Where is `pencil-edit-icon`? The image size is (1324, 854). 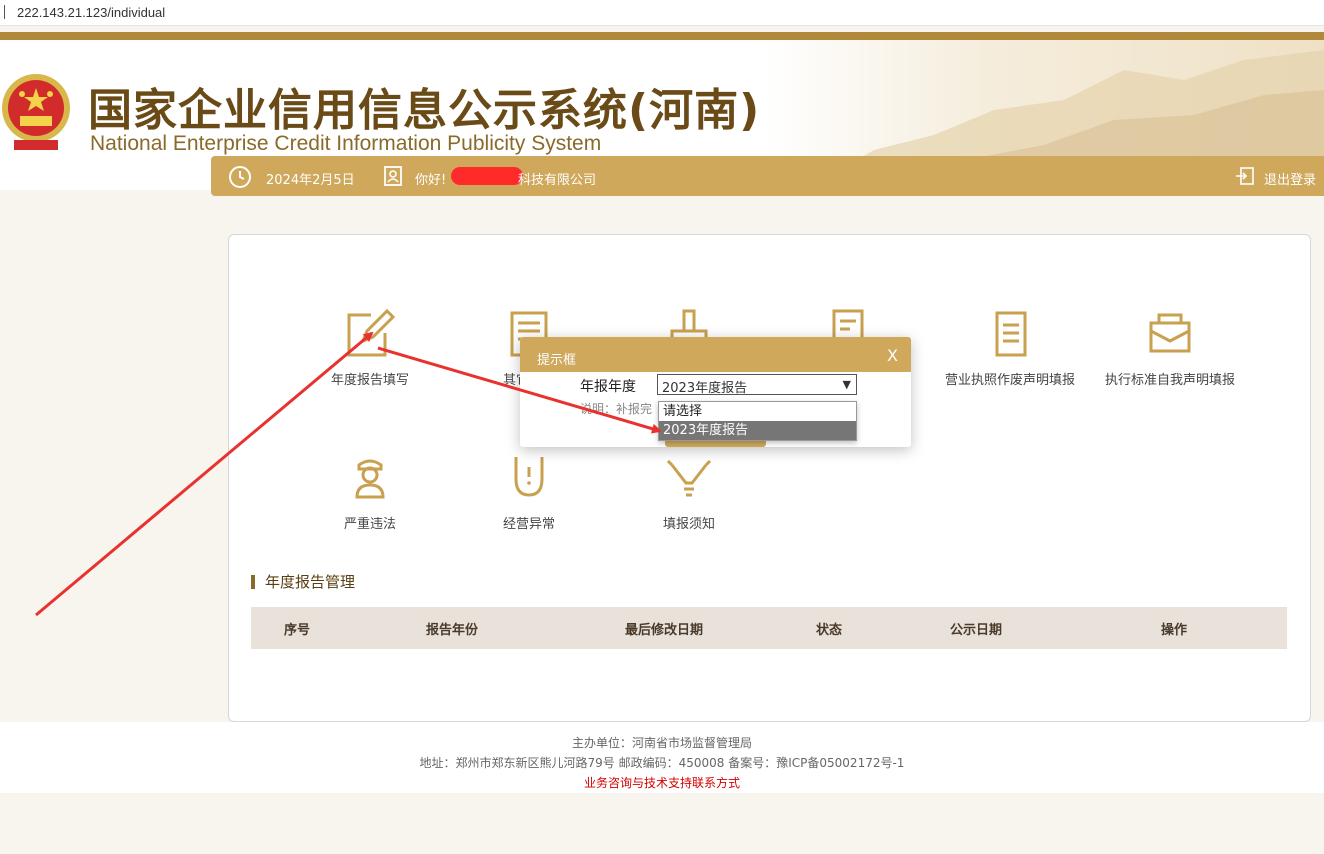 pencil-edit-icon is located at coordinates (371, 332).